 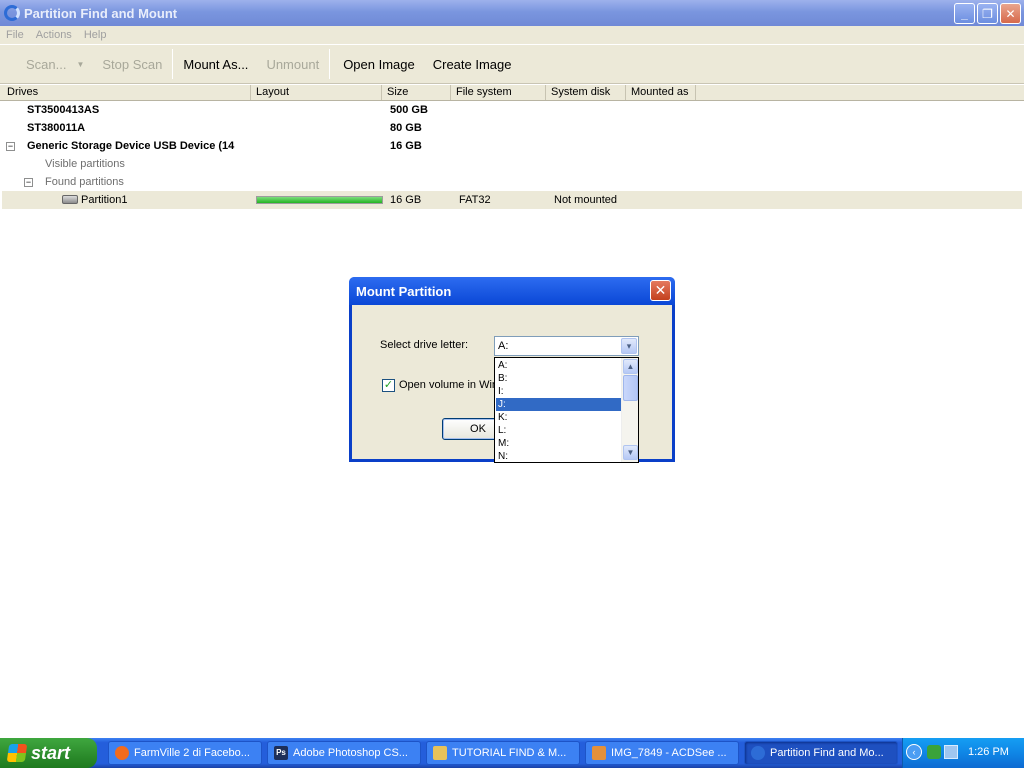 What do you see at coordinates (559, 430) in the screenshot?
I see `dropdown-option: L:` at bounding box center [559, 430].